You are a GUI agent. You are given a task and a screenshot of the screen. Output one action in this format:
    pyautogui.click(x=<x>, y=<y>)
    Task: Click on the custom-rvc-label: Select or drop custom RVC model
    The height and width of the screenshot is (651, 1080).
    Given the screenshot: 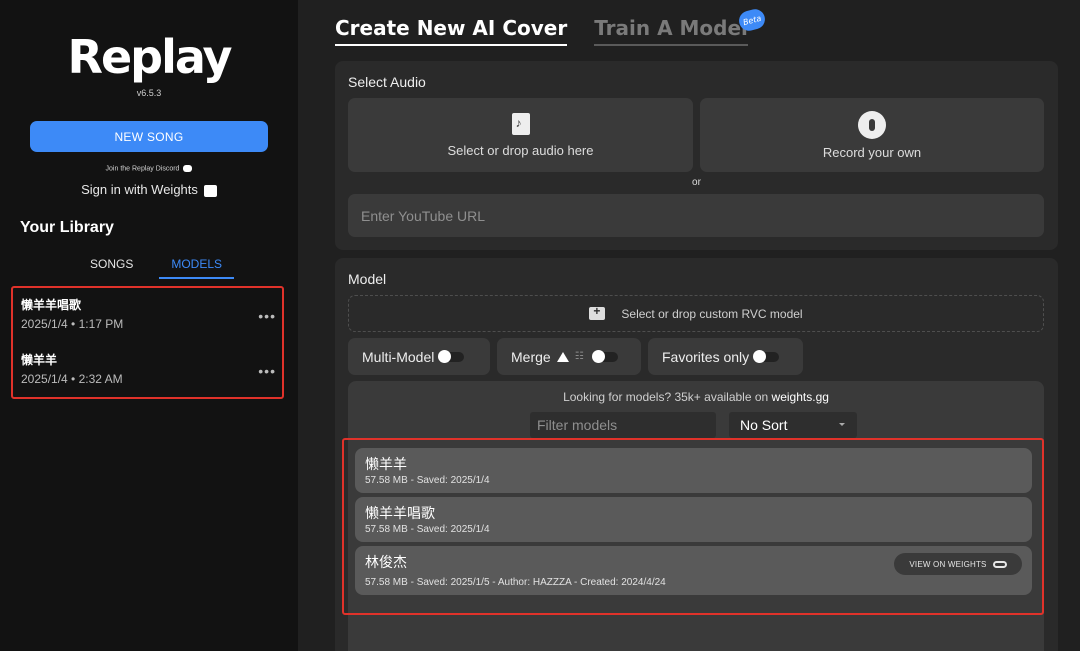 What is the action you would take?
    pyautogui.click(x=712, y=313)
    